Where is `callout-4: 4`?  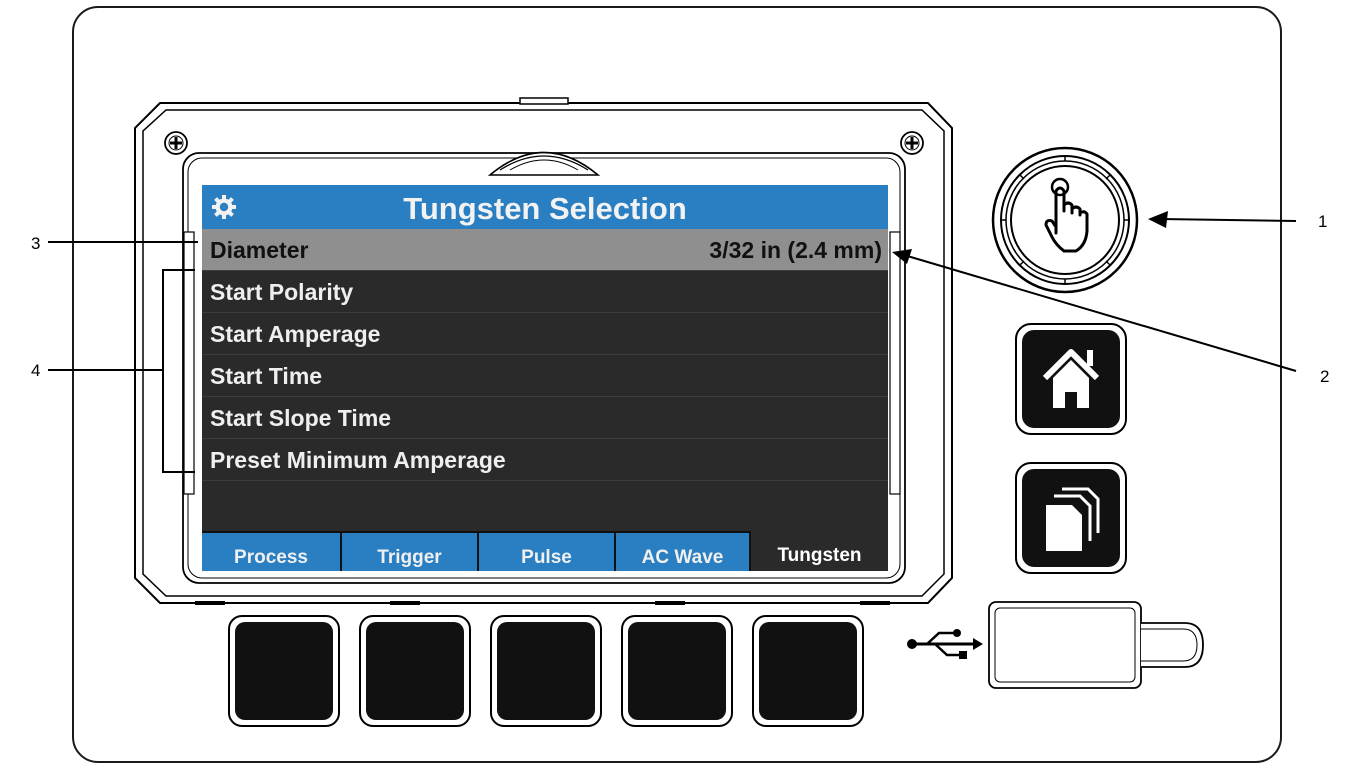
callout-4: 4 is located at coordinates (36, 370).